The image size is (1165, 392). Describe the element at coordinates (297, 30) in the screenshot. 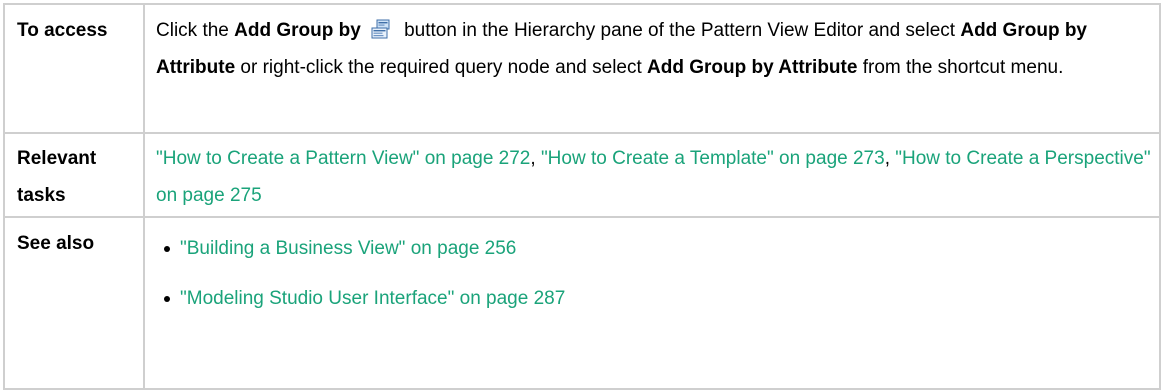

I see `add-group-by-term: Add Group by` at that location.